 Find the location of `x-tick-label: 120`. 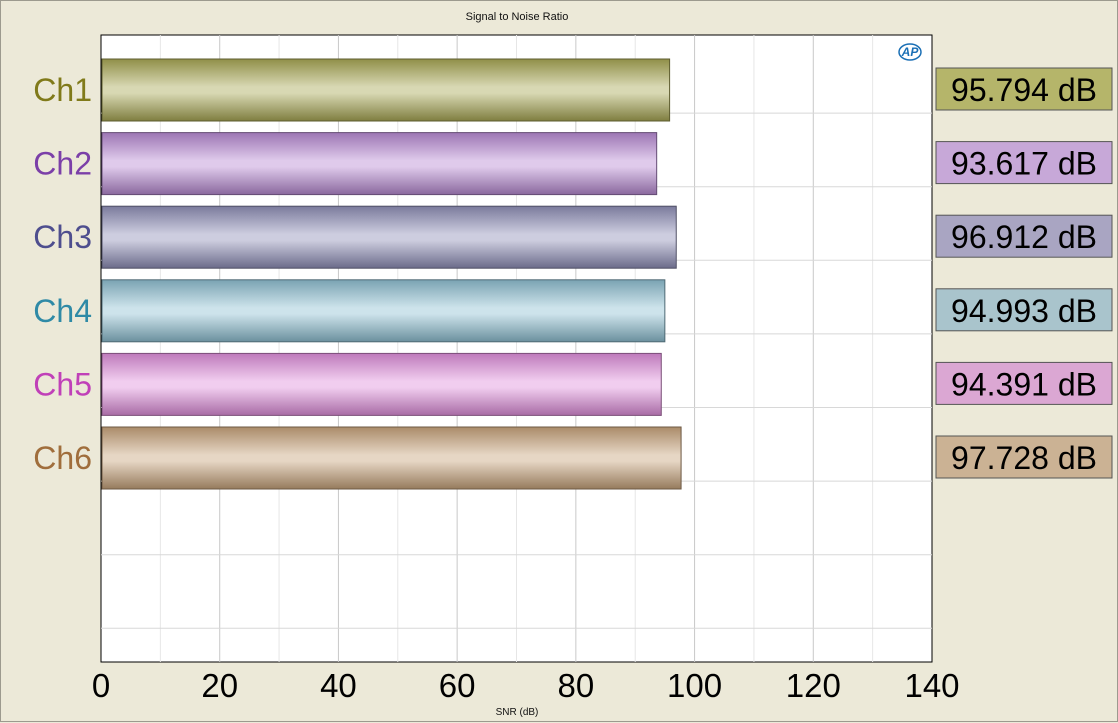

x-tick-label: 120 is located at coordinates (813, 685).